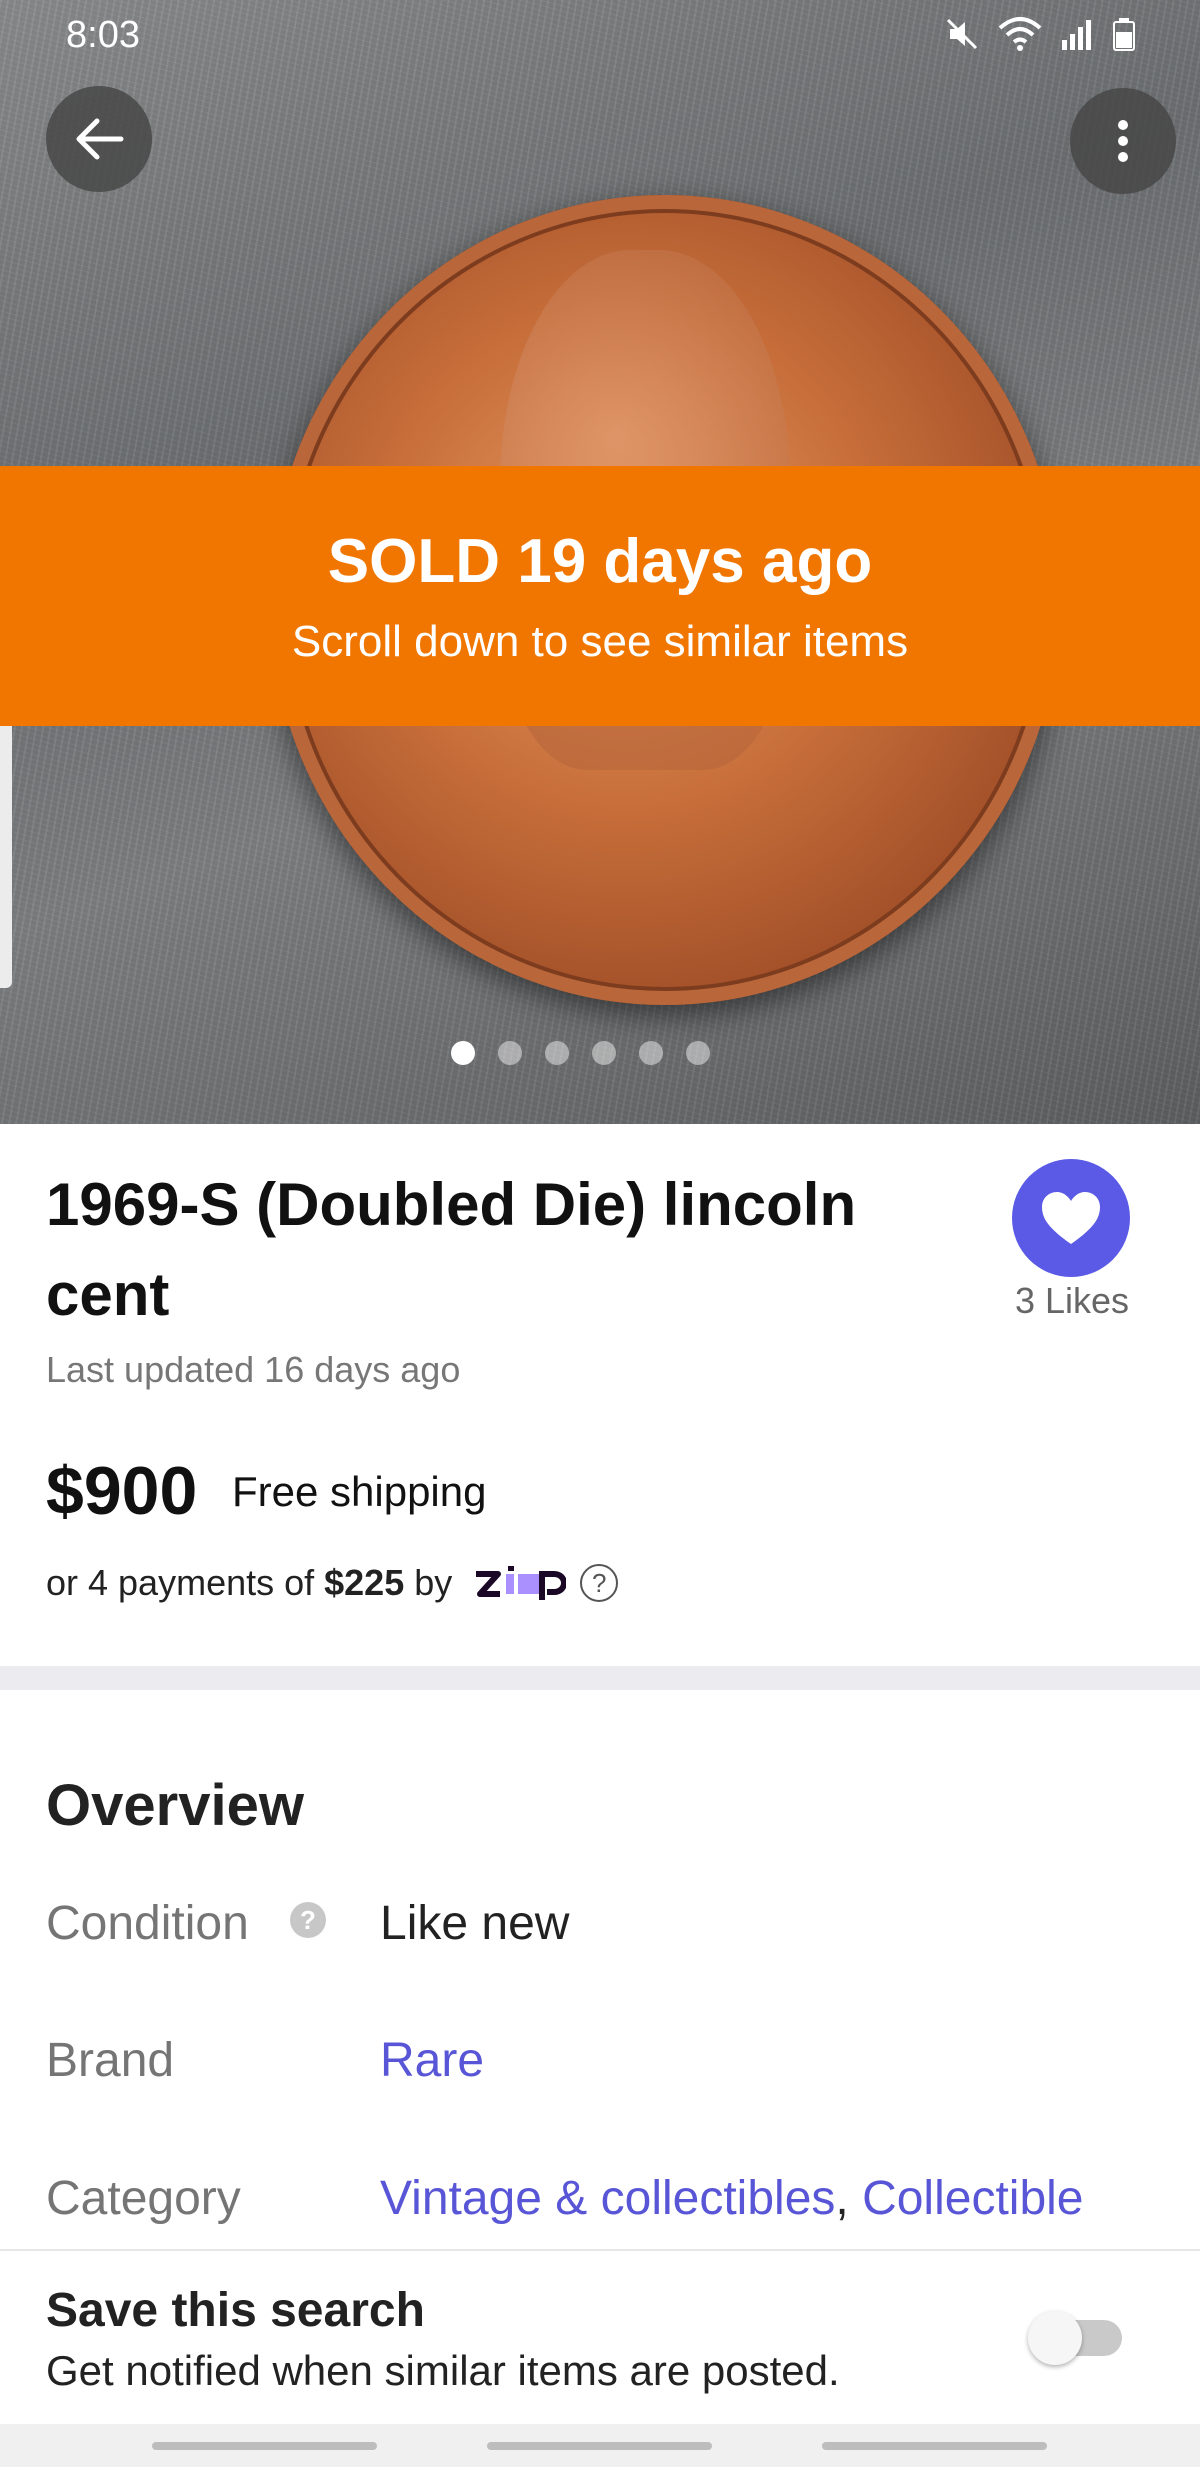  I want to click on arrow-left-icon, so click(100, 139).